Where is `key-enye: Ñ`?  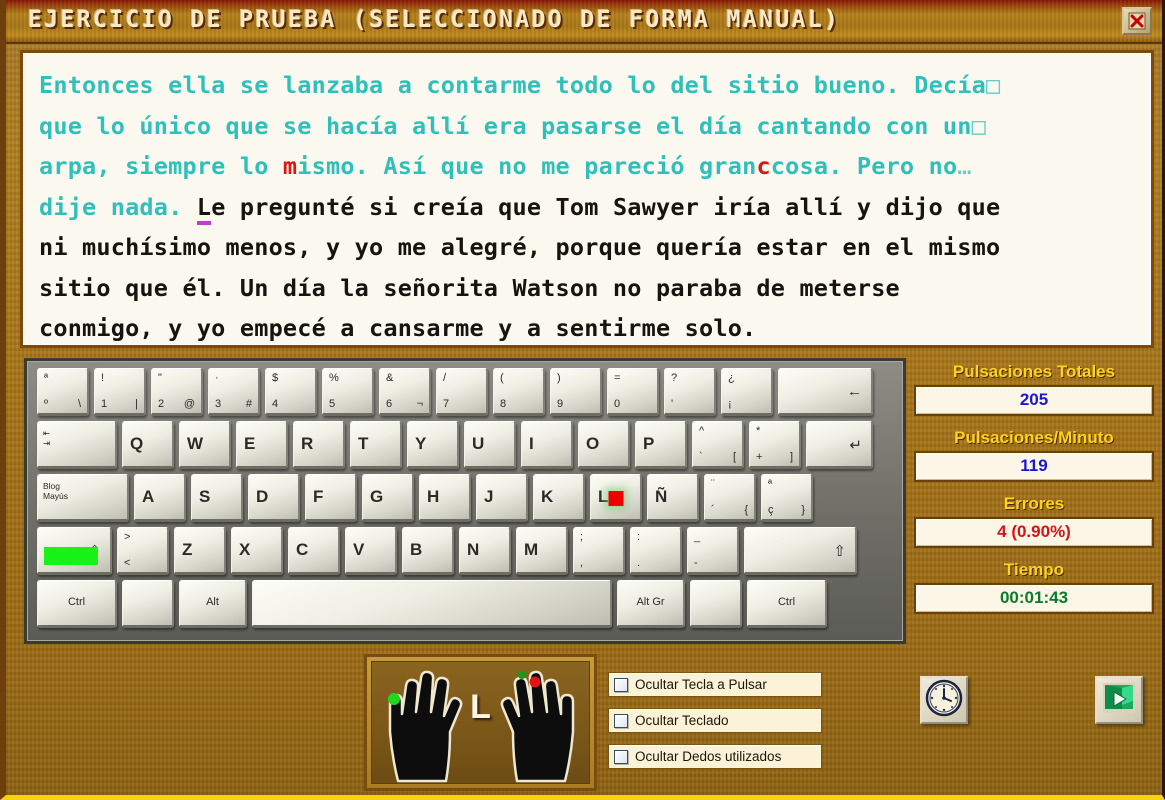
key-enye: Ñ is located at coordinates (673, 498).